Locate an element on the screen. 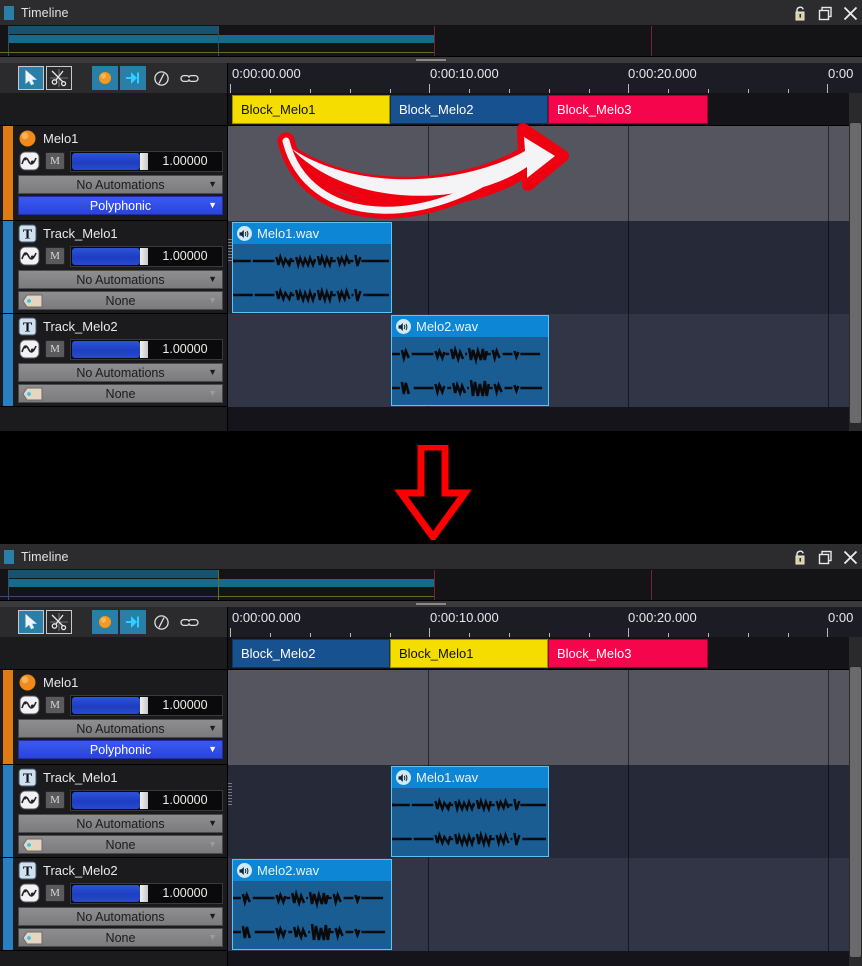 The height and width of the screenshot is (966, 862). window-title: Timeline is located at coordinates (45, 12).